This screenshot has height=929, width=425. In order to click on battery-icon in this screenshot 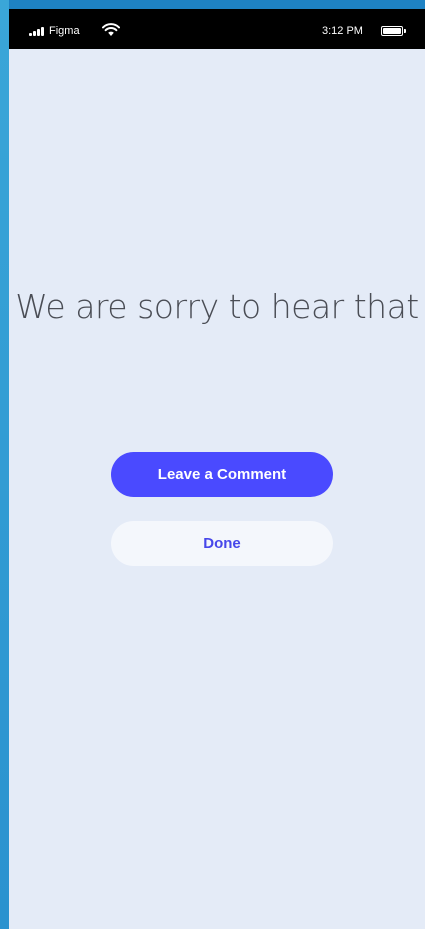, I will do `click(393, 31)`.